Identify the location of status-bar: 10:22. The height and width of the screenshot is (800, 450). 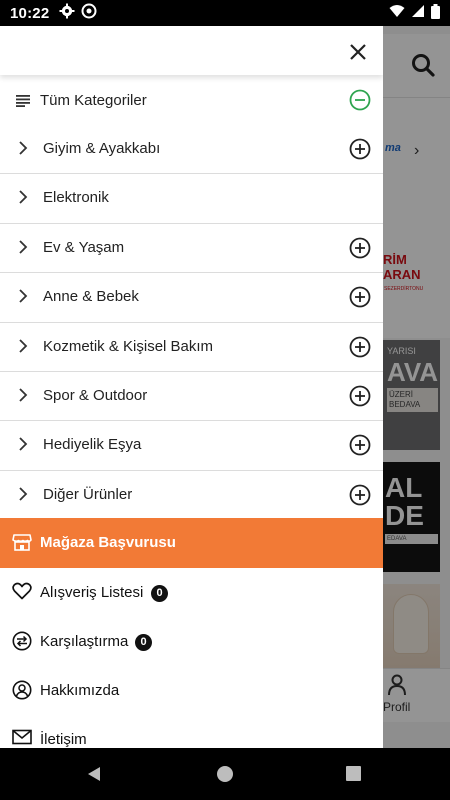
(225, 13).